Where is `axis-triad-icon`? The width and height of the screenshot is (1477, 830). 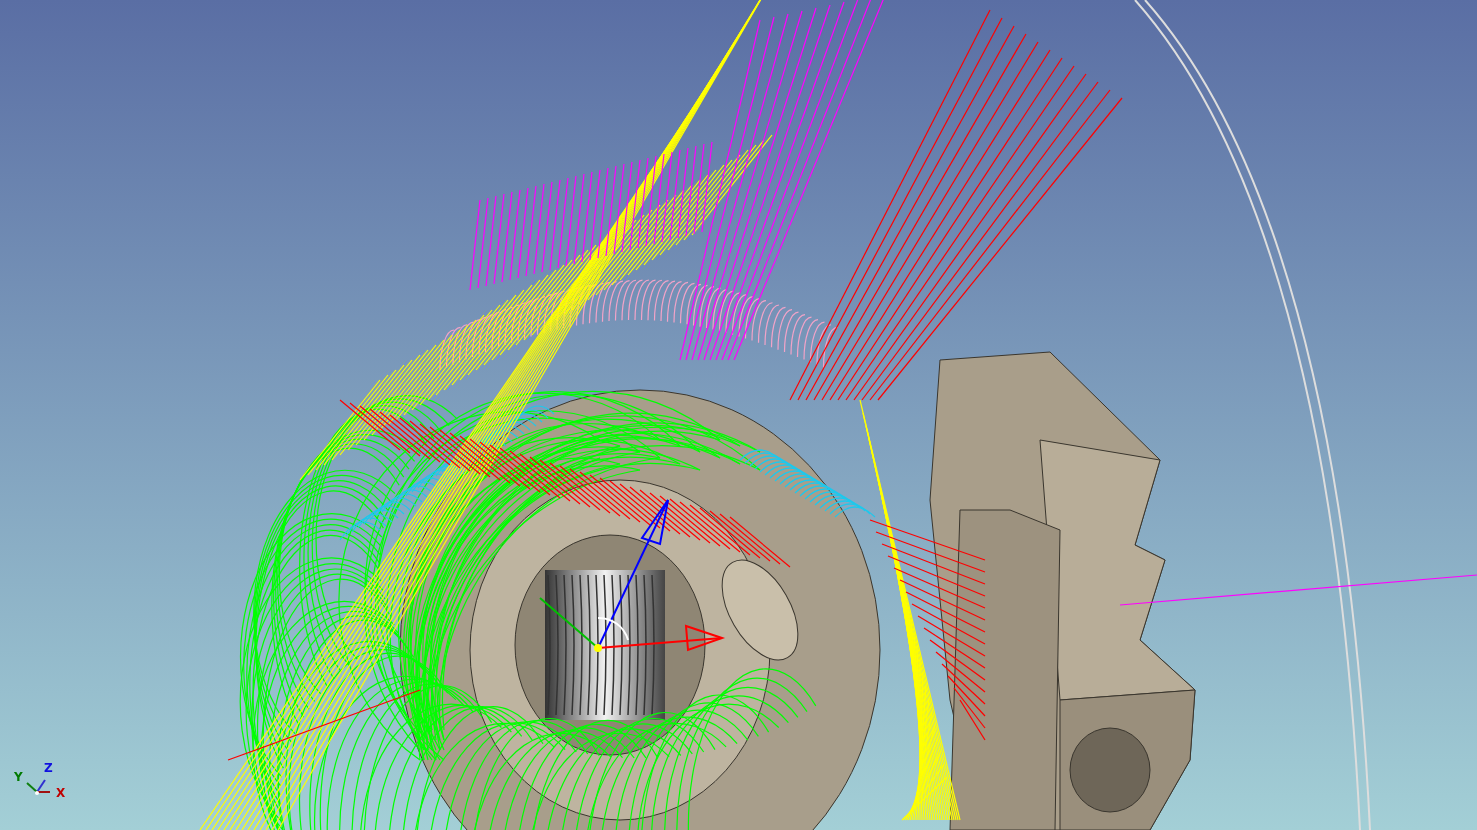 axis-triad-icon is located at coordinates (38, 787).